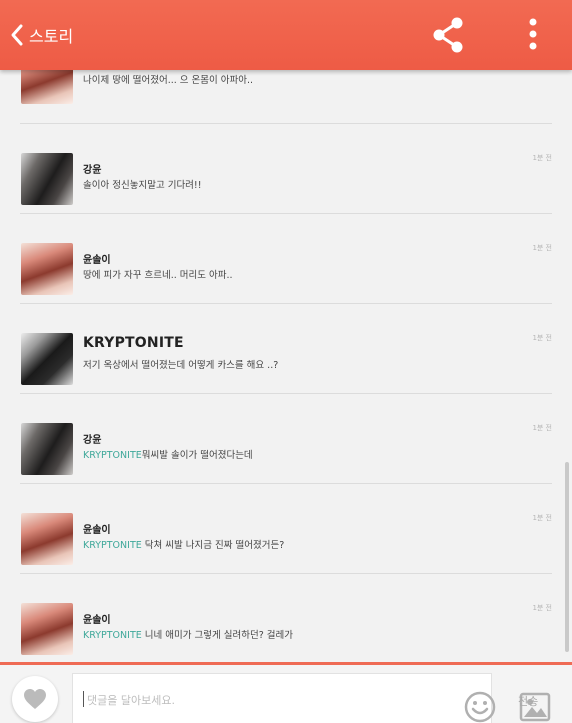 The width and height of the screenshot is (572, 723). What do you see at coordinates (83, 699) in the screenshot?
I see `text-cursor` at bounding box center [83, 699].